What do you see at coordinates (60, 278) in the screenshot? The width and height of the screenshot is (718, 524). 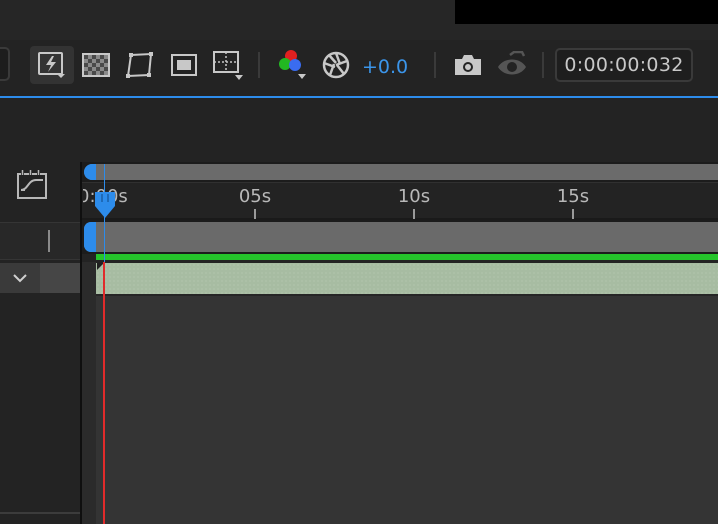 I see `layer-row-label` at bounding box center [60, 278].